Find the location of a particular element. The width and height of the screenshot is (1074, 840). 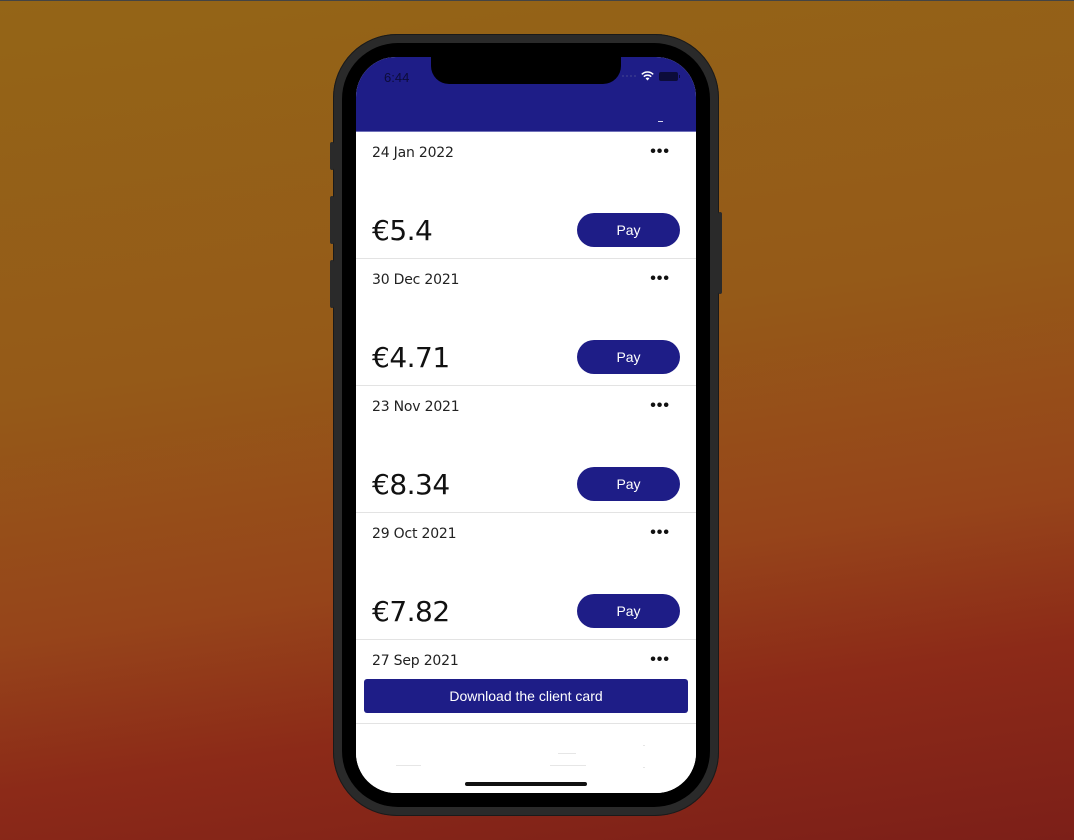

wifi-icon is located at coordinates (647, 76).